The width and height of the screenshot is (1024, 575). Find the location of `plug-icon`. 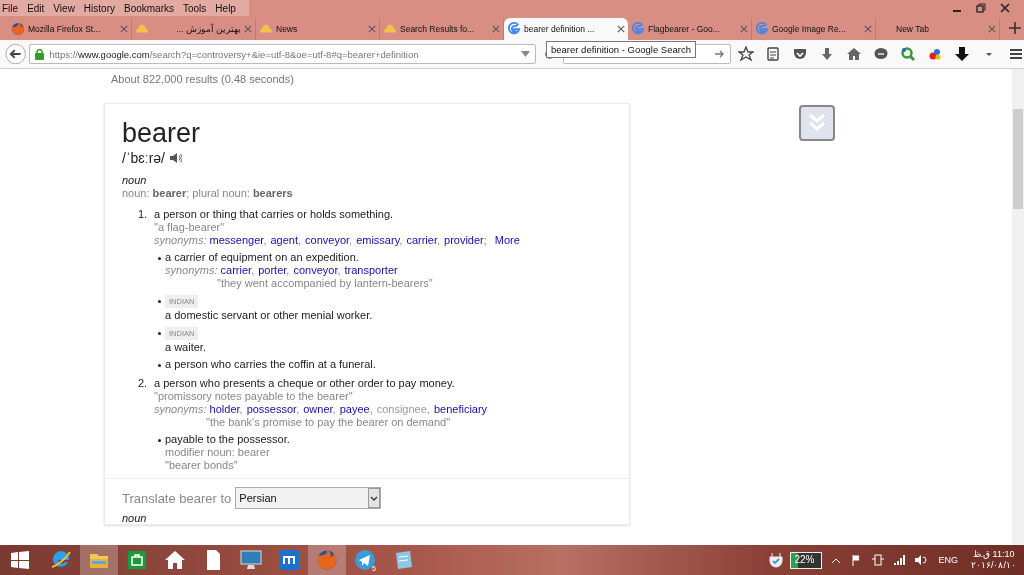

plug-icon is located at coordinates (776, 560).